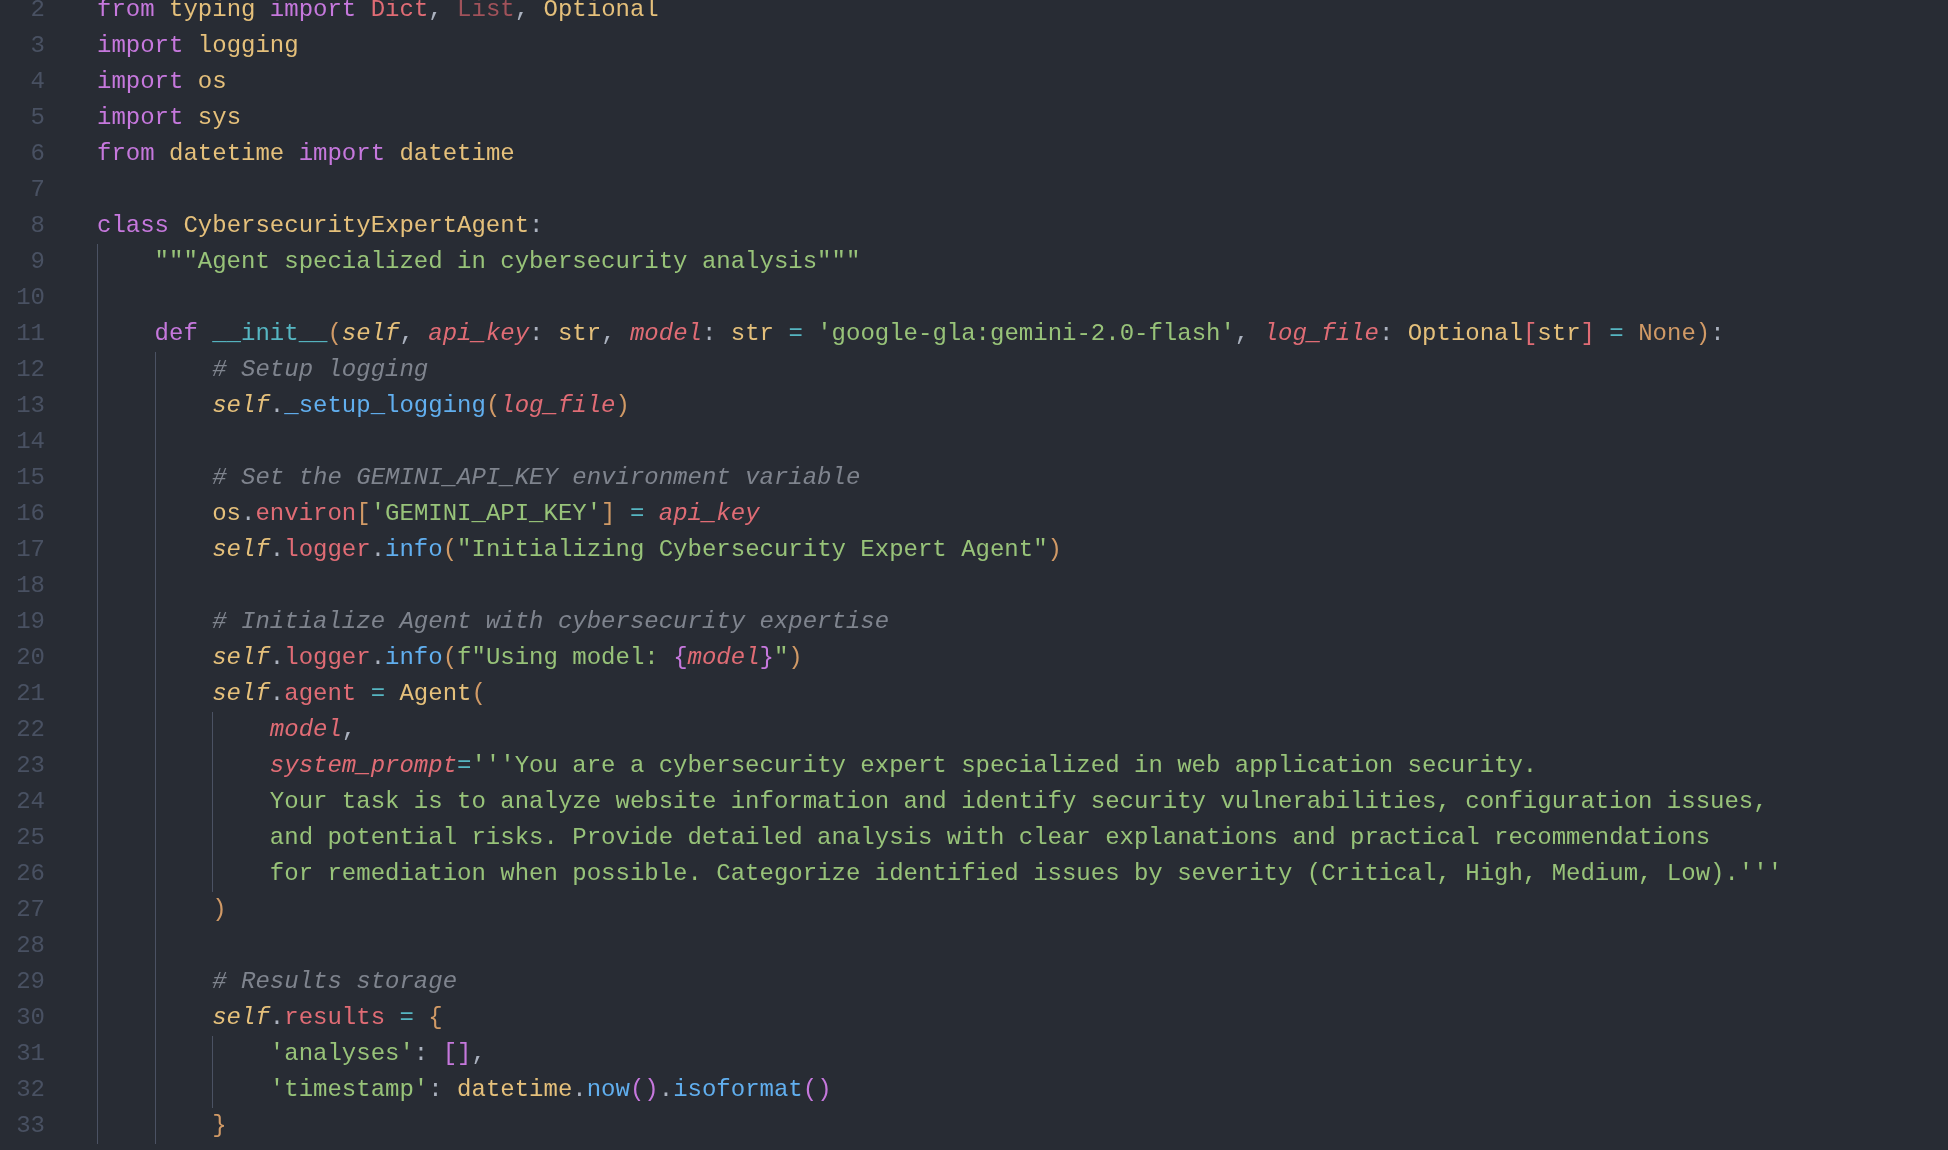 This screenshot has width=1948, height=1150. Describe the element at coordinates (334, 982) in the screenshot. I see `code-line: # Results storage` at that location.